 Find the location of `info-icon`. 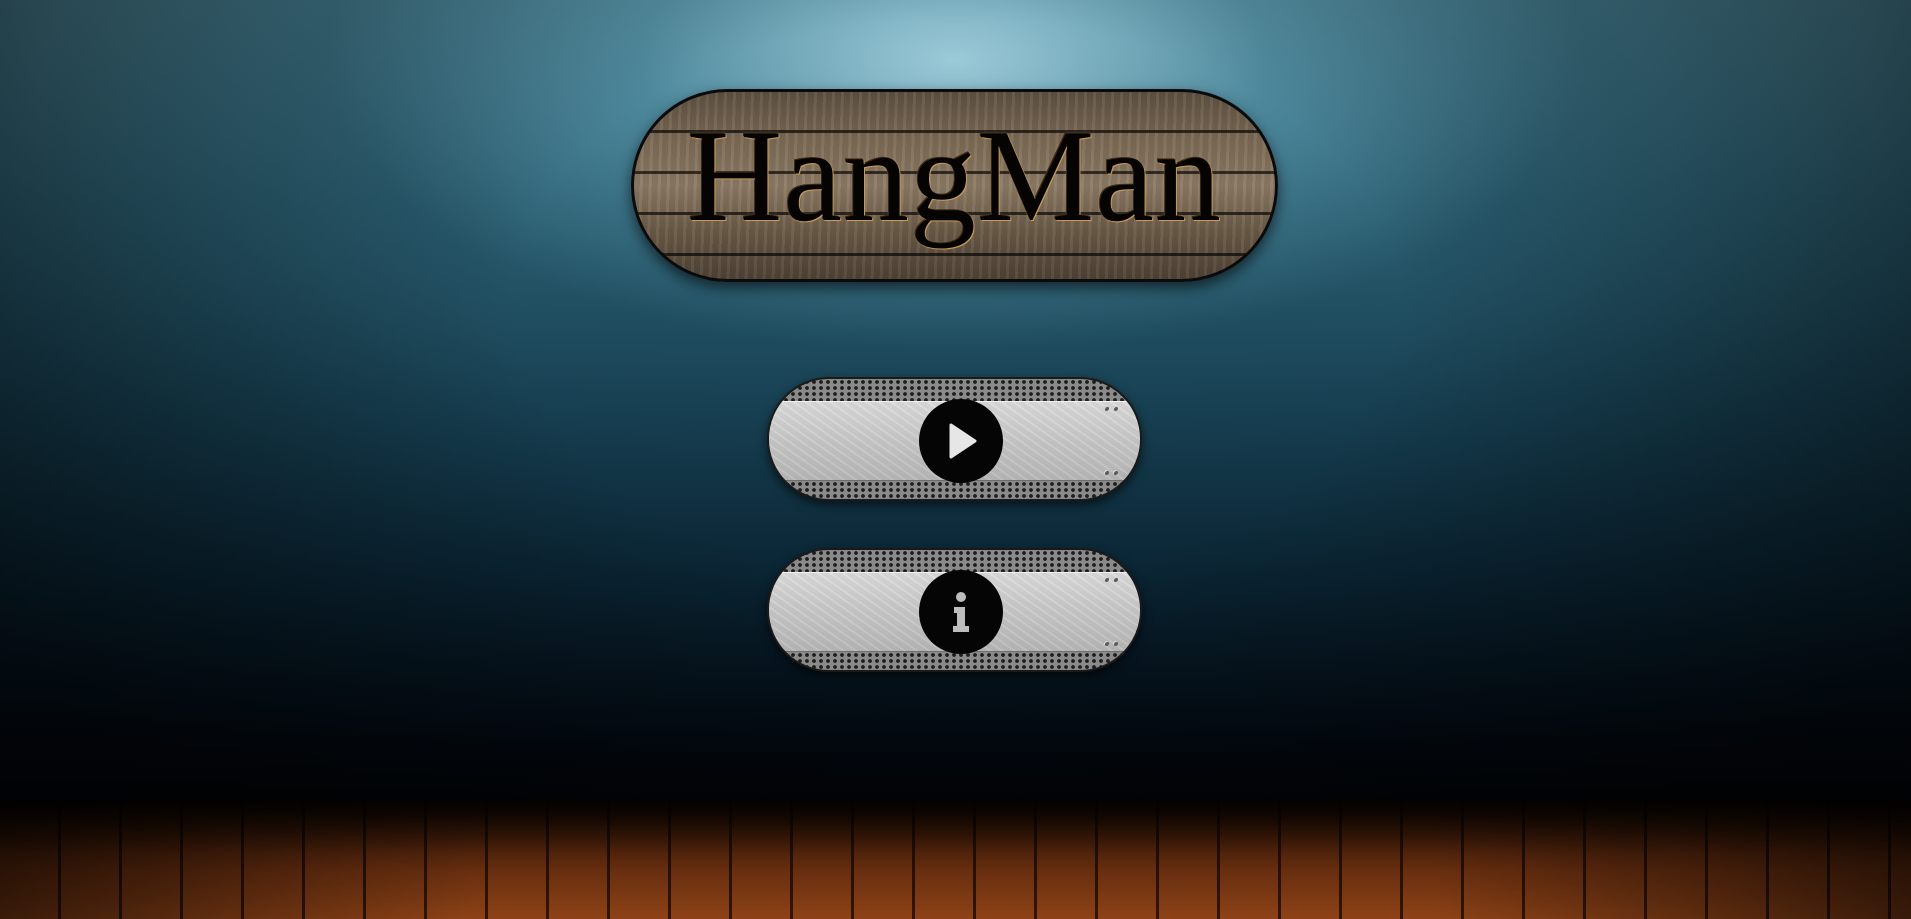

info-icon is located at coordinates (961, 612).